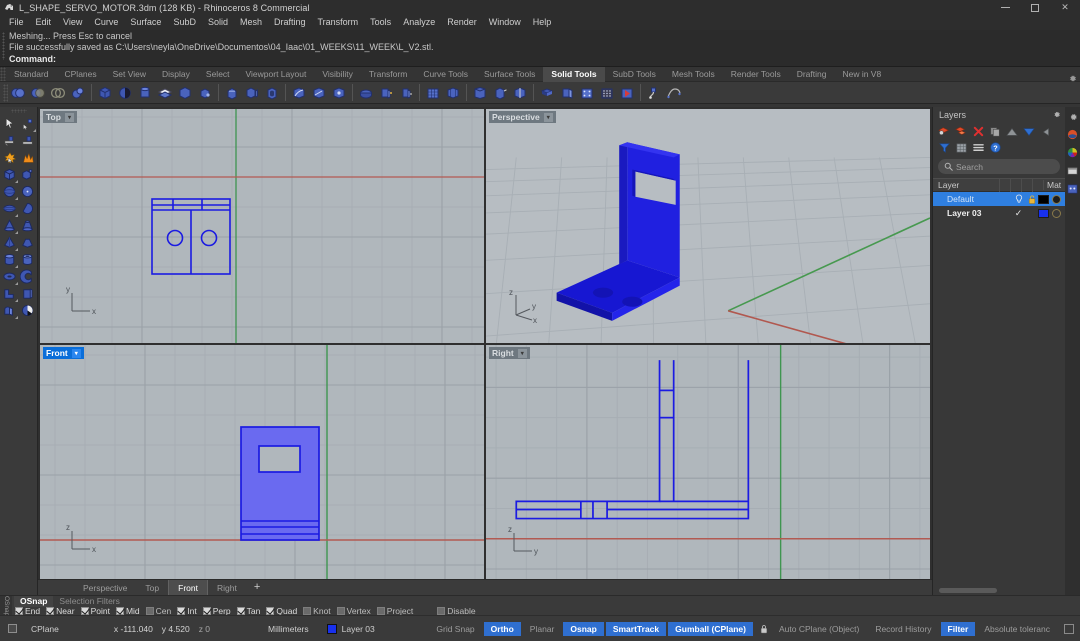 This screenshot has width=1080, height=641. I want to click on layer-row-default: Default, so click(999, 199).